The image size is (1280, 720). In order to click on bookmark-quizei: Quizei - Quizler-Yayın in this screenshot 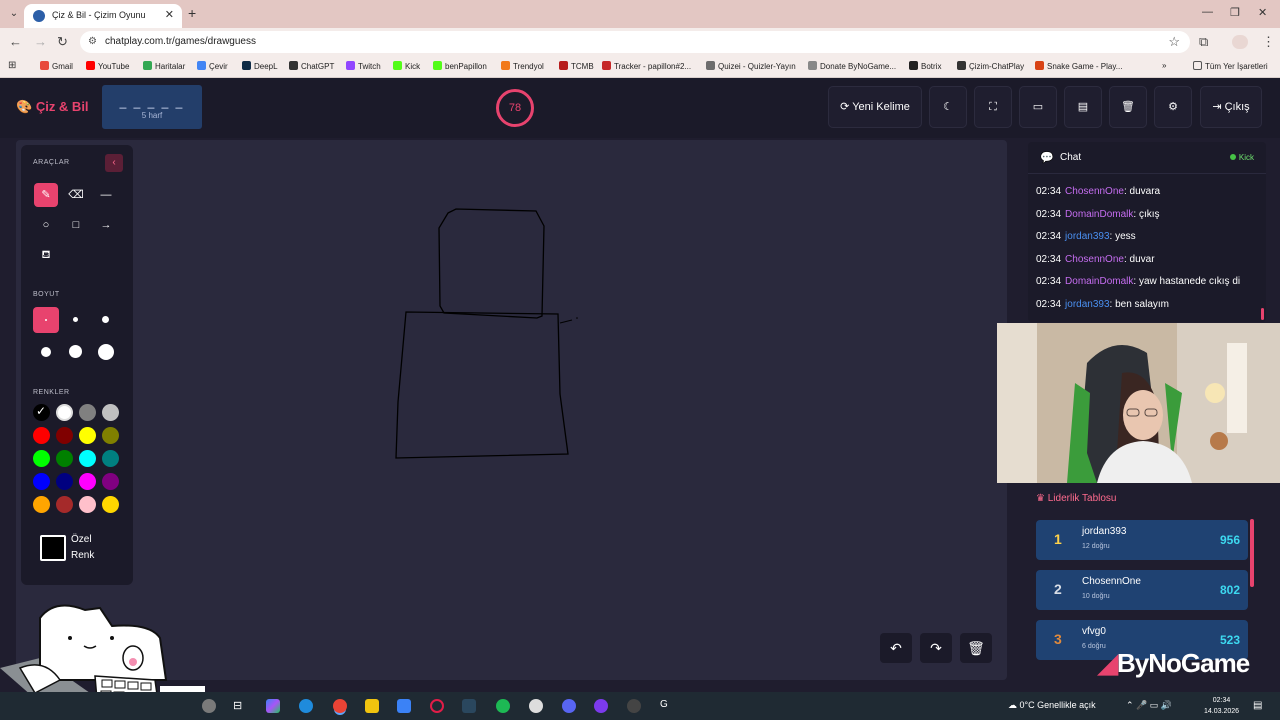, I will do `click(751, 66)`.